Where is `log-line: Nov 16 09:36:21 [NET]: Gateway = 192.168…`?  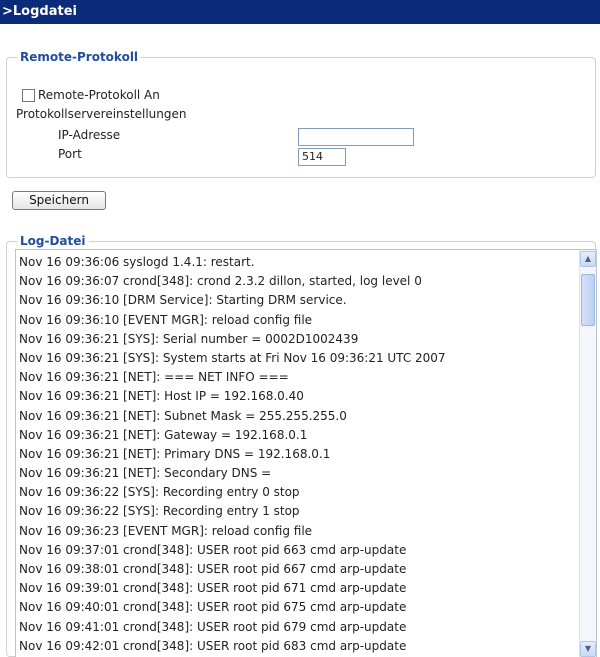
log-line: Nov 16 09:36:21 [NET]: Gateway = 192.168… is located at coordinates (163, 434).